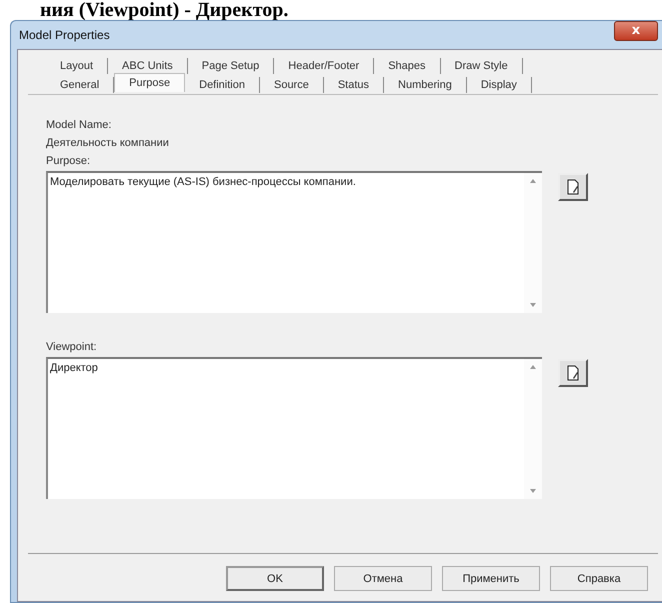 Image resolution: width=662 pixels, height=603 pixels. I want to click on tab: Draw Style, so click(481, 66).